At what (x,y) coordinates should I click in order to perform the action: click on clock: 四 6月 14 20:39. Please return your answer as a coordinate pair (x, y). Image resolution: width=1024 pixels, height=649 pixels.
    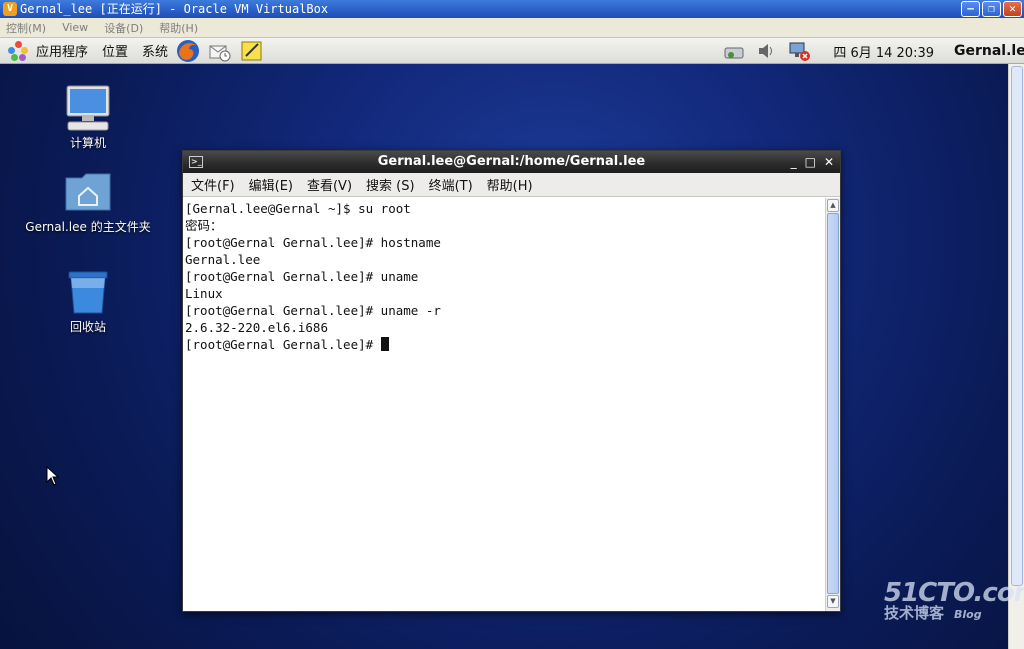
    Looking at the image, I should click on (883, 51).